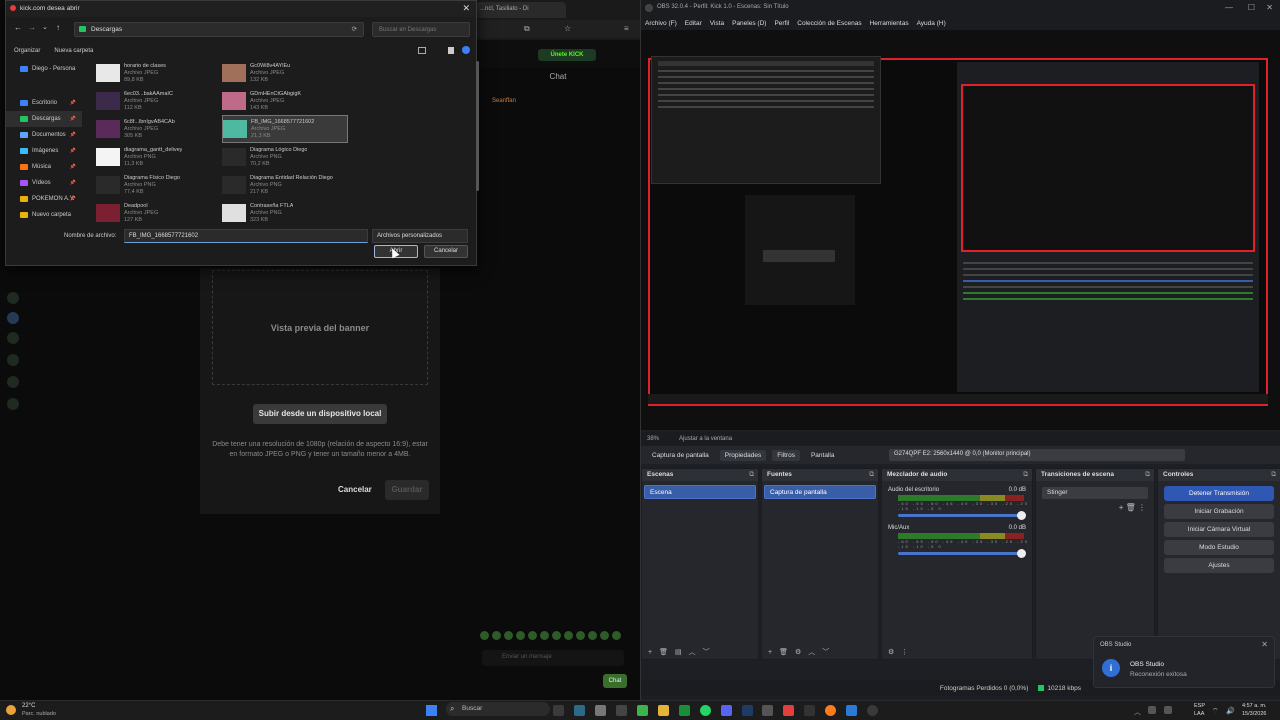 The image size is (1280, 720). What do you see at coordinates (11, 710) in the screenshot?
I see `weather-icon` at bounding box center [11, 710].